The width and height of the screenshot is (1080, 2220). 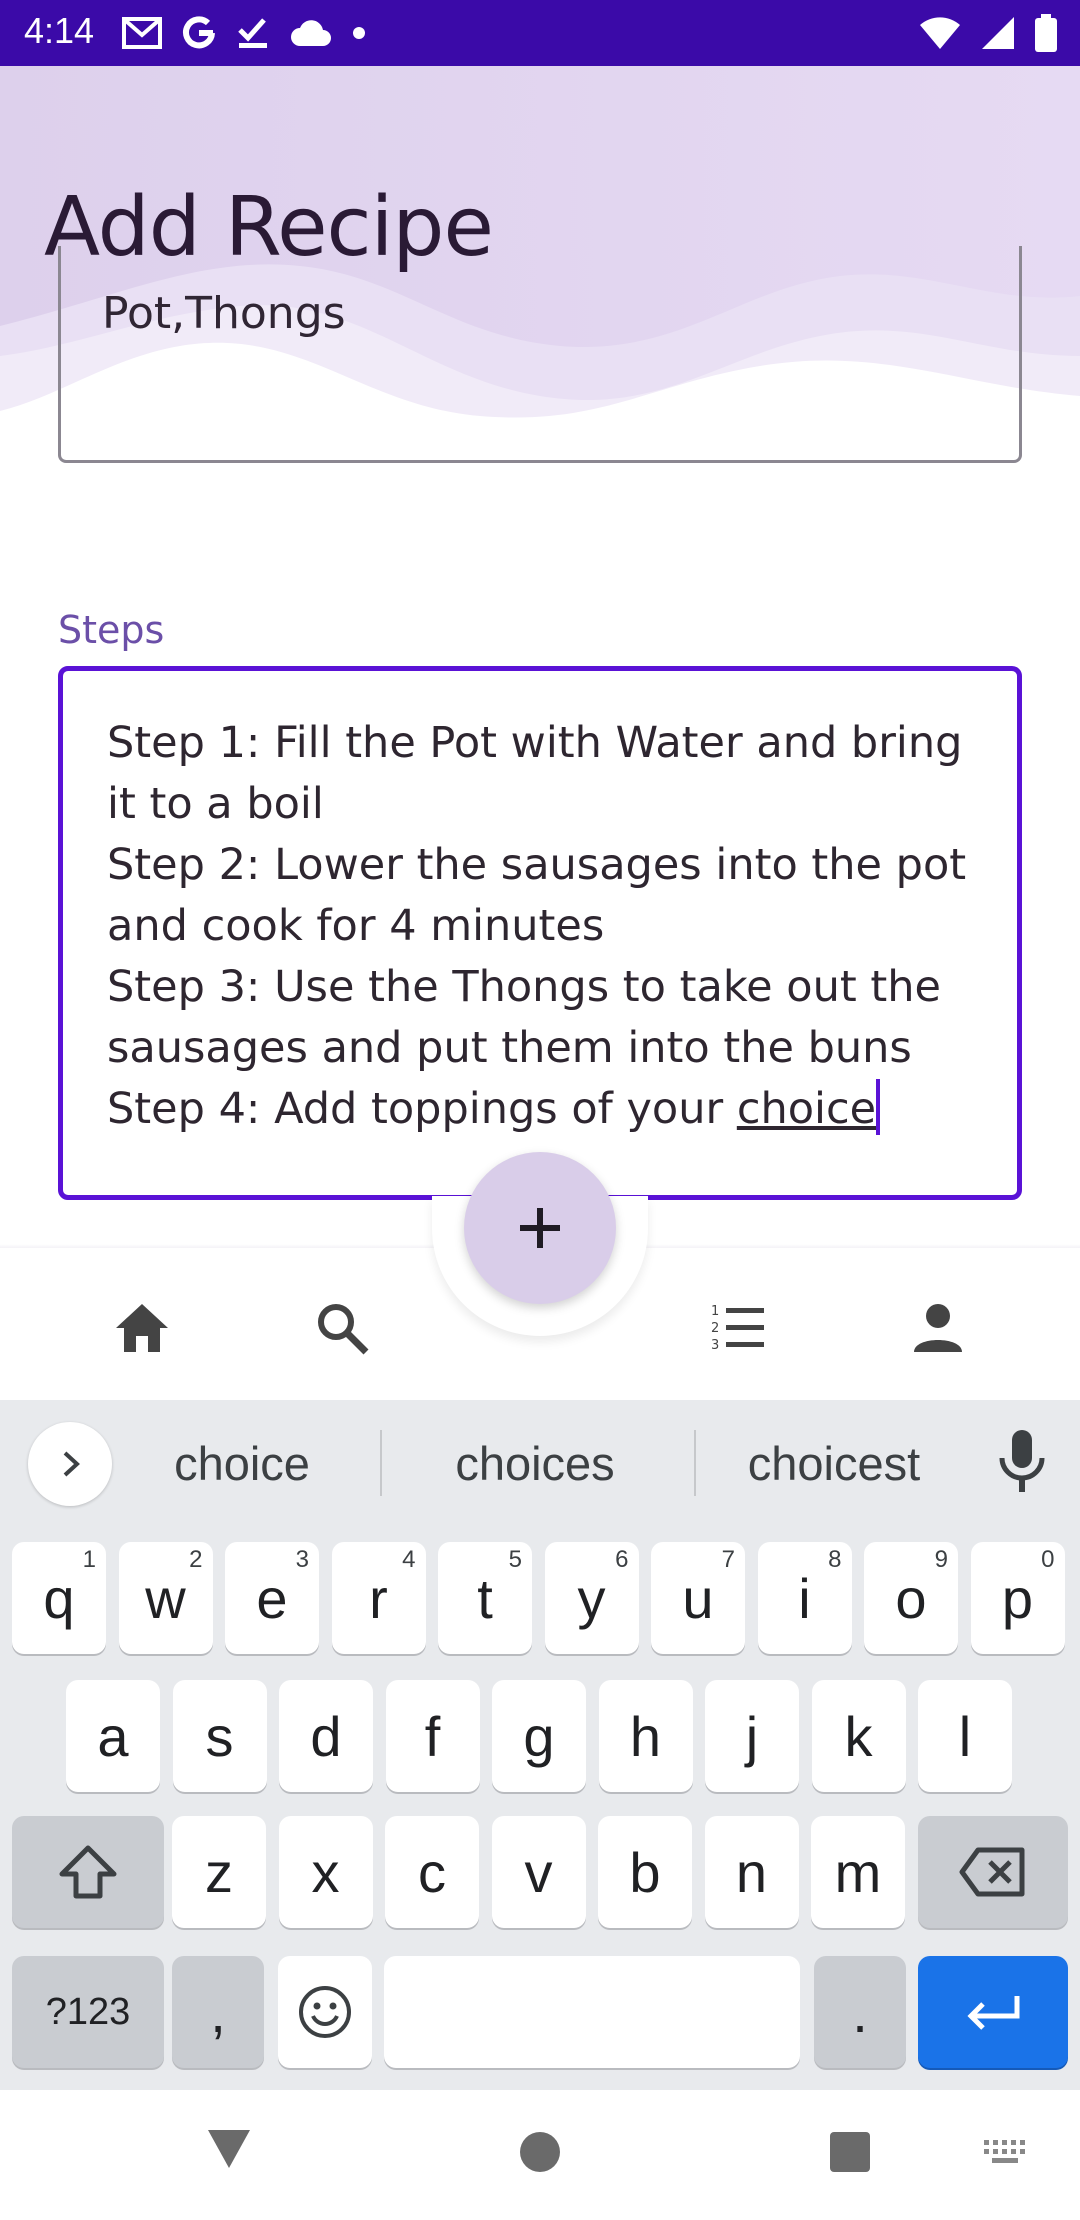 What do you see at coordinates (858, 1872) in the screenshot?
I see `key-m: m` at bounding box center [858, 1872].